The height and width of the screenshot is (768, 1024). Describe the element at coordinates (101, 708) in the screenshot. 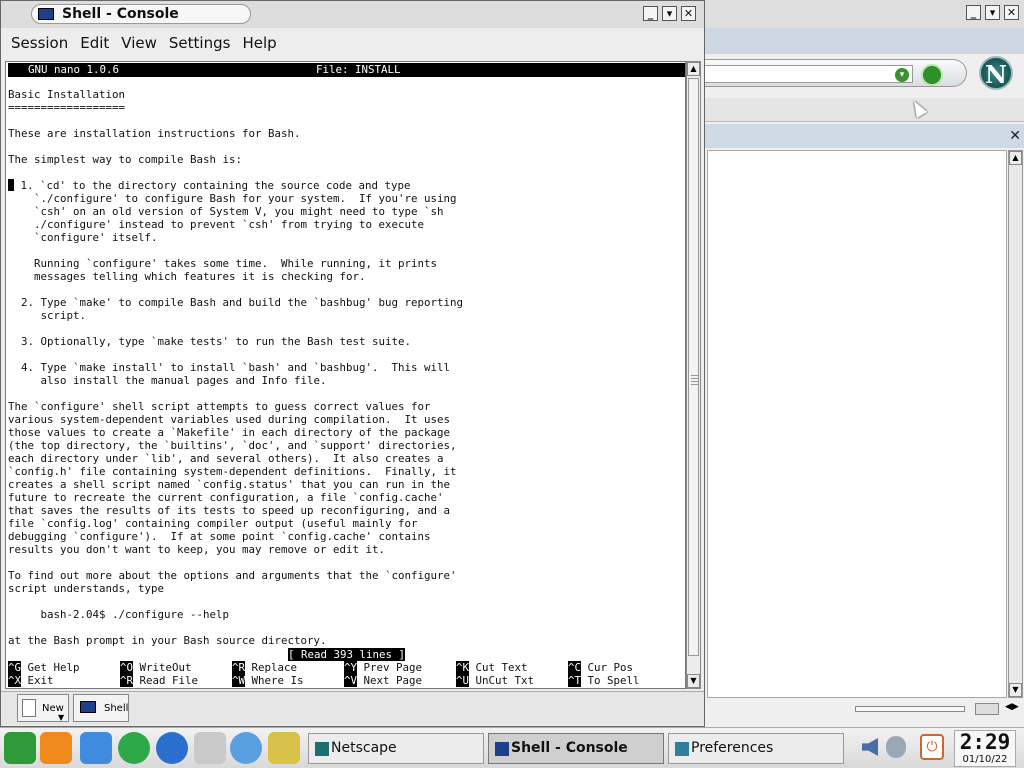

I see `tab-shell: Shell` at that location.